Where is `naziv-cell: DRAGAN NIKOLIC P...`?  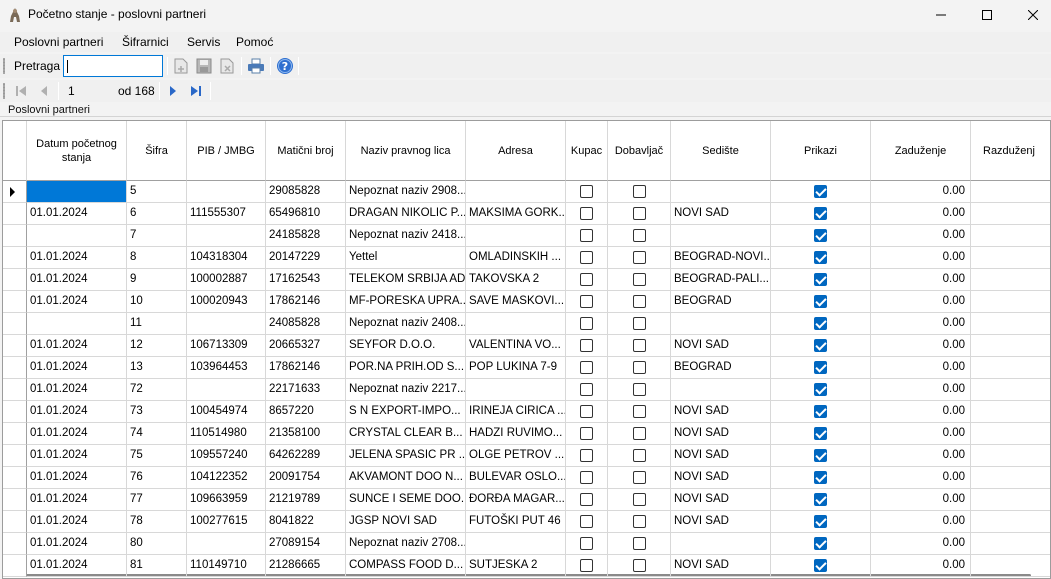 naziv-cell: DRAGAN NIKOLIC P... is located at coordinates (406, 214).